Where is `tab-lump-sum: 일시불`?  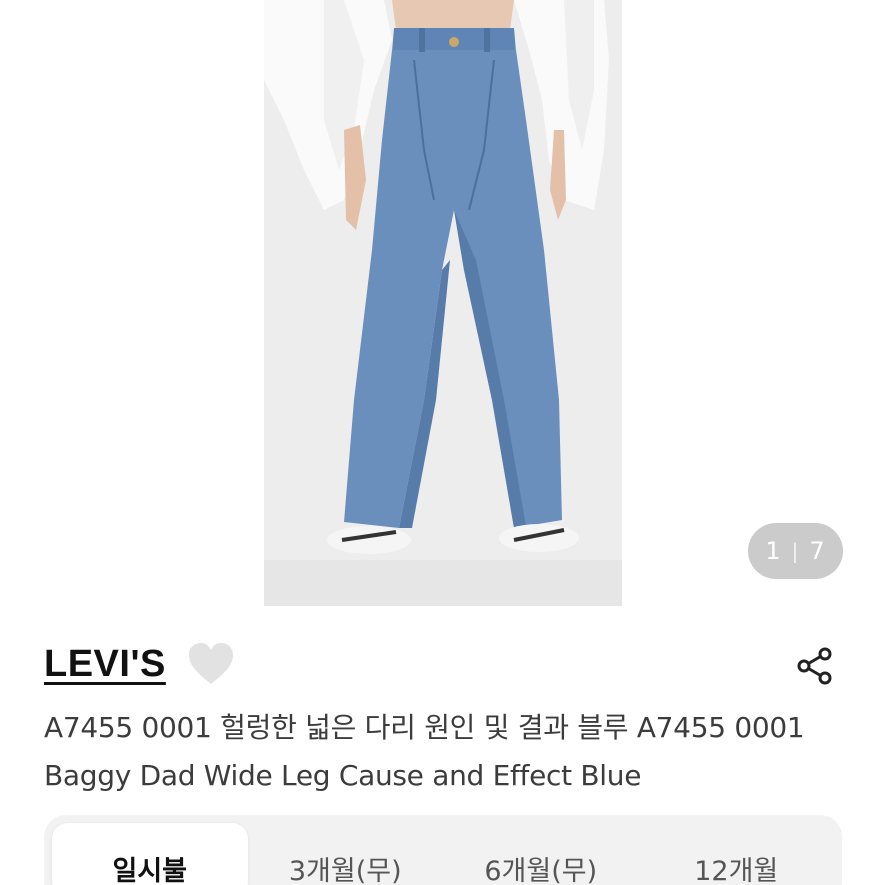 tab-lump-sum: 일시불 is located at coordinates (150, 854).